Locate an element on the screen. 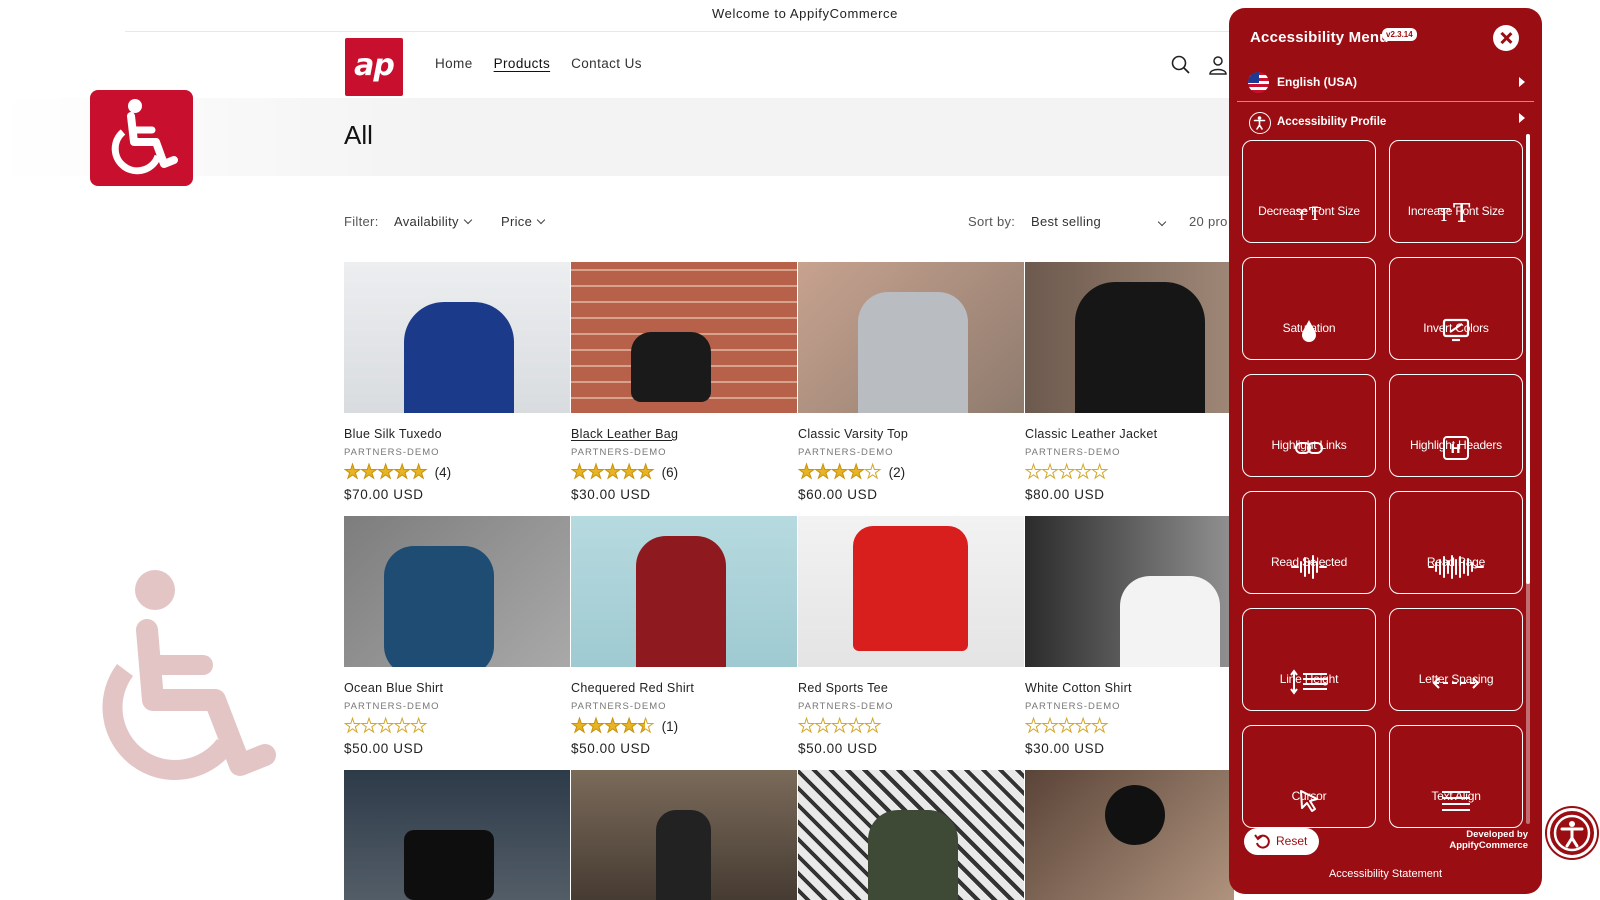  product-count: 20 pro is located at coordinates (1208, 221).